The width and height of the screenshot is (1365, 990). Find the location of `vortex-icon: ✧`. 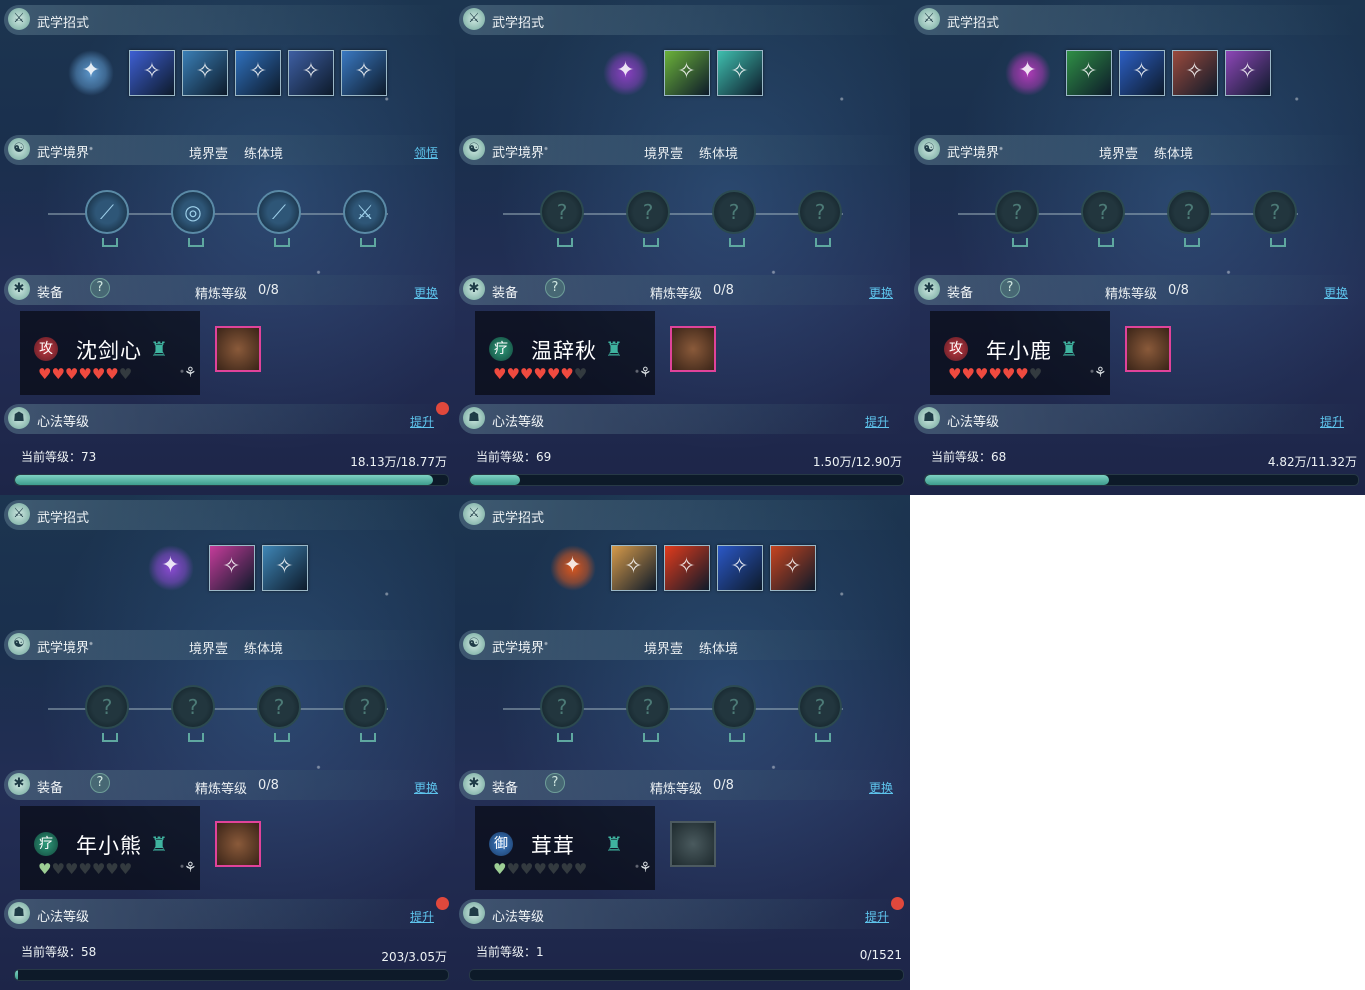

vortex-icon: ✧ is located at coordinates (205, 73).